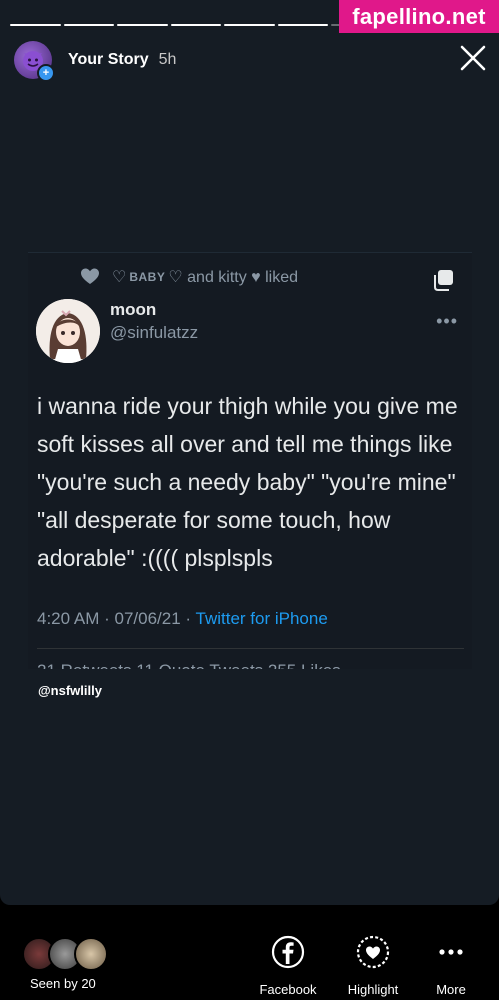 Image resolution: width=499 pixels, height=1000 pixels. Describe the element at coordinates (249, 952) in the screenshot. I see `story-footer: Seen by 20 Facebook Highlight More` at that location.